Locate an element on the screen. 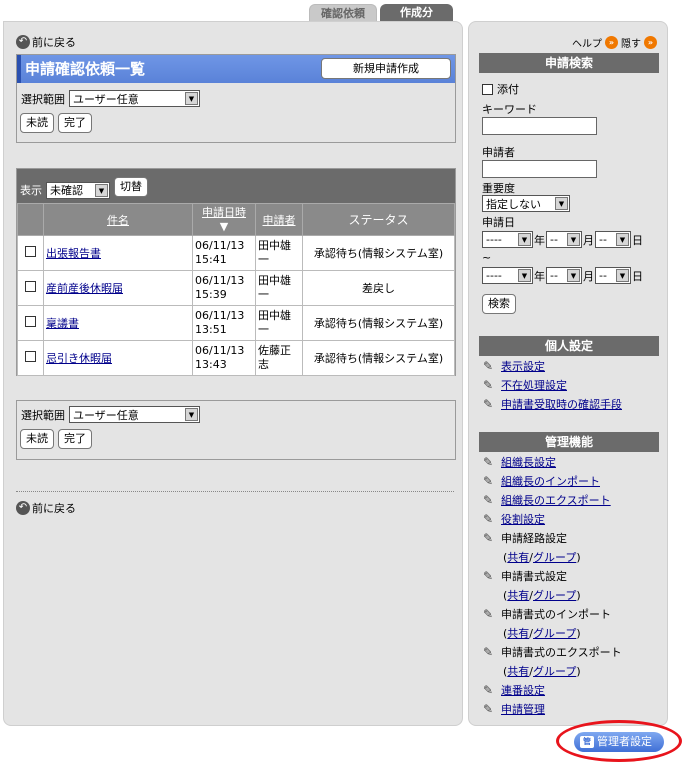 The width and height of the screenshot is (684, 764). route-group-link: グループ is located at coordinates (554, 557).